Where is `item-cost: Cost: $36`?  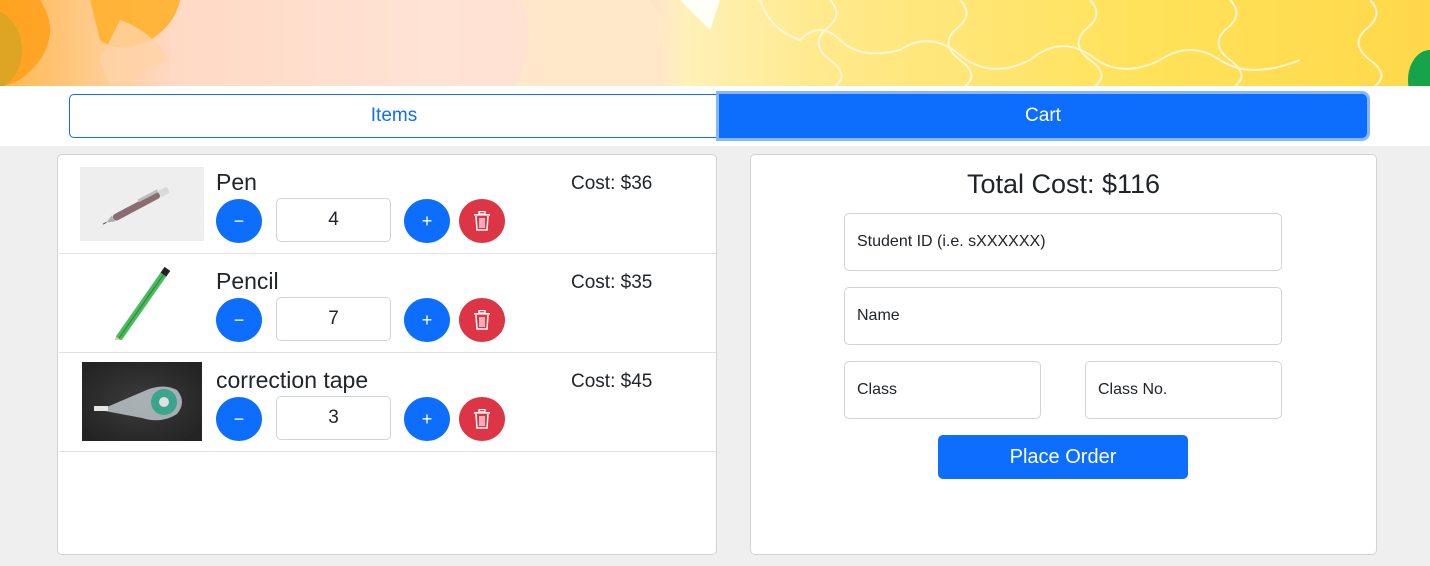 item-cost: Cost: $36 is located at coordinates (612, 183).